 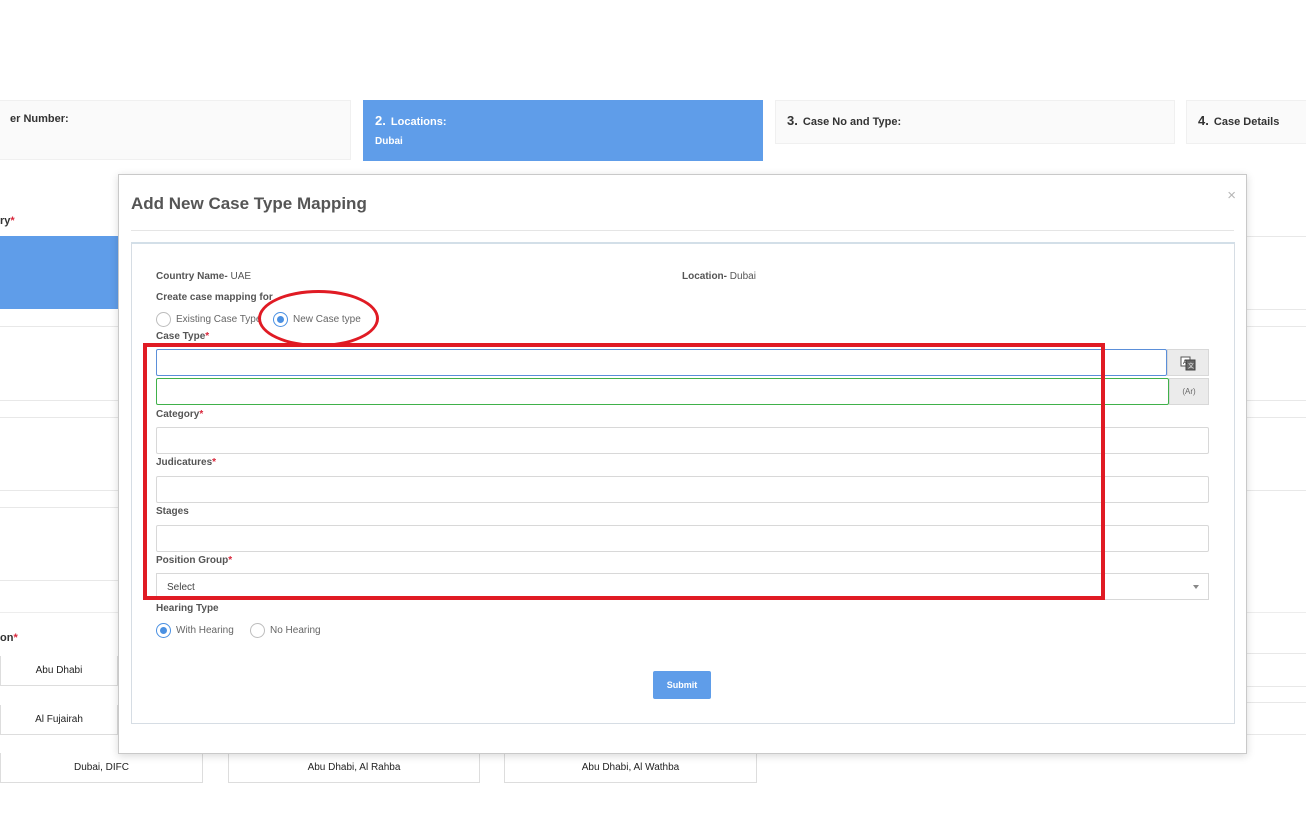 I want to click on location-chip-dubai-difc: Dubai, DIFC, so click(x=101, y=768).